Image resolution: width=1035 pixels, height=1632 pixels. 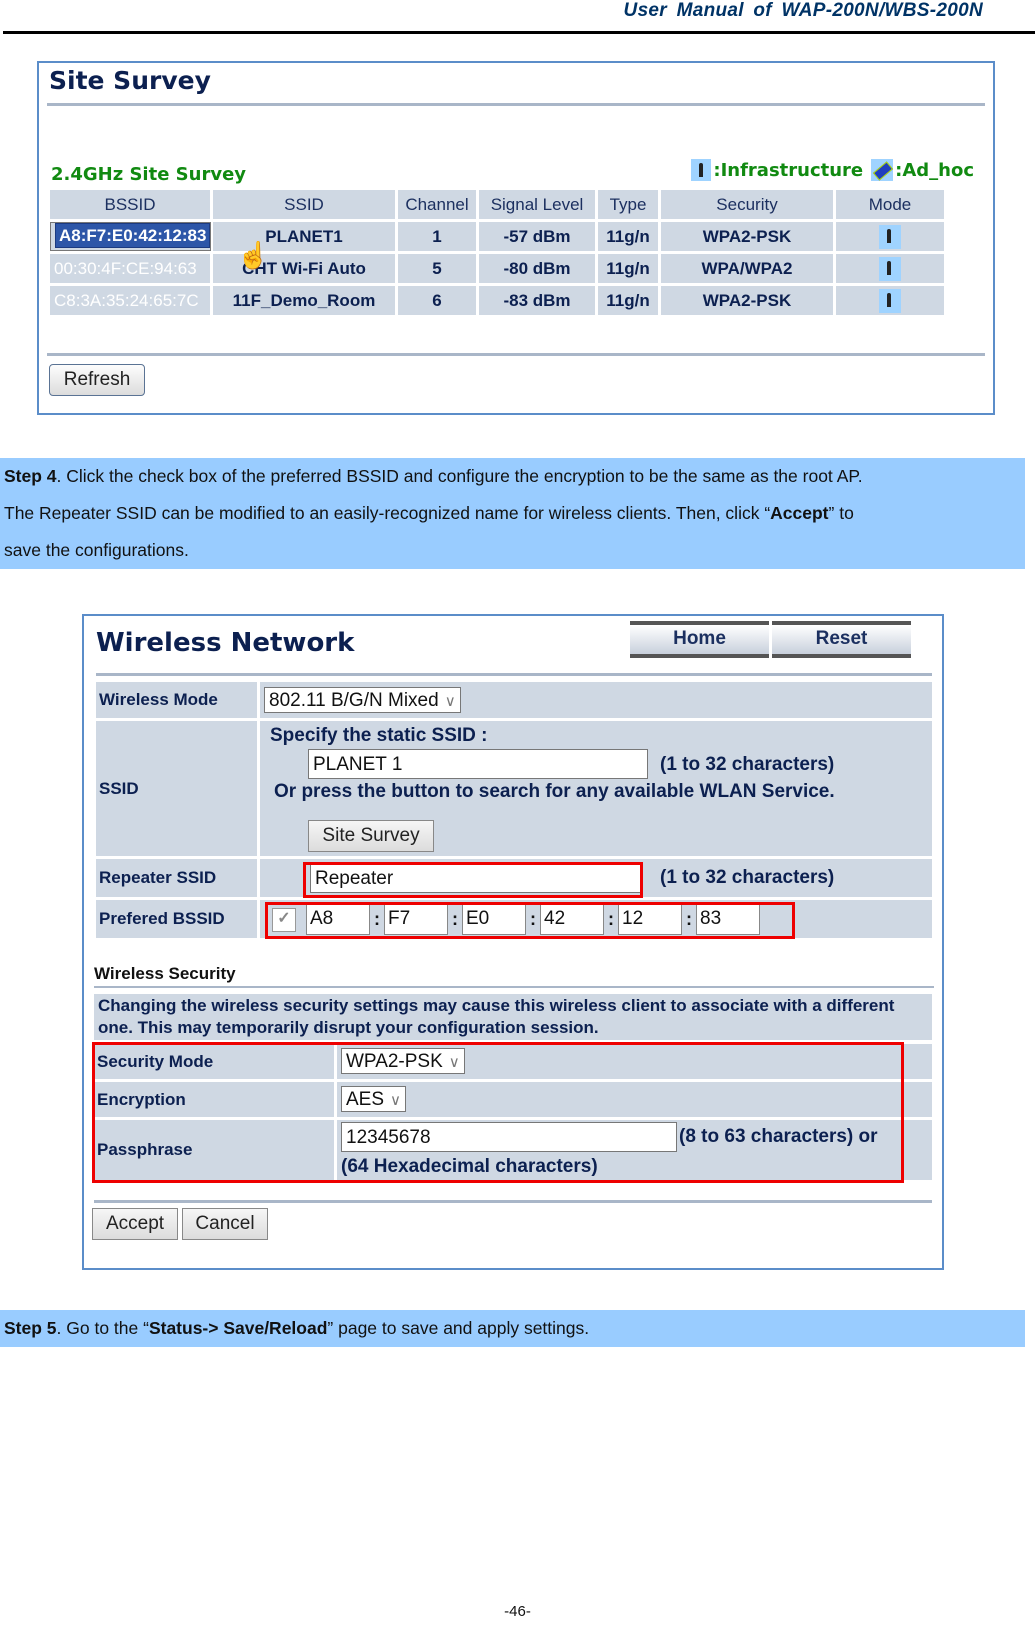 What do you see at coordinates (934, 170) in the screenshot?
I see `adhoc-legend-label: :Ad_hoc` at bounding box center [934, 170].